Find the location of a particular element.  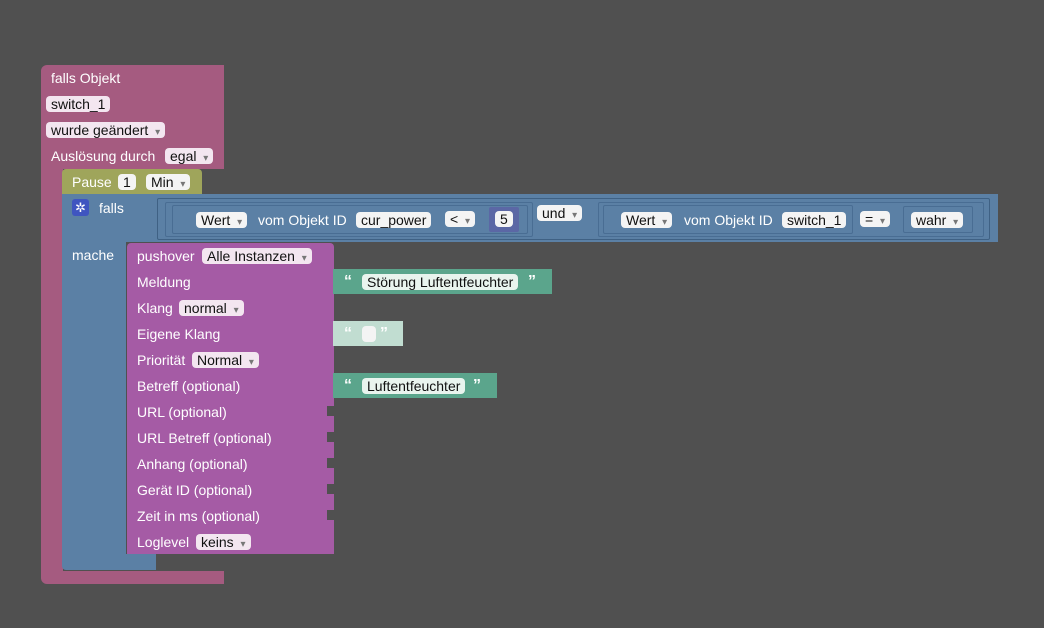

cond2-operator-dropdown: = is located at coordinates (875, 219).